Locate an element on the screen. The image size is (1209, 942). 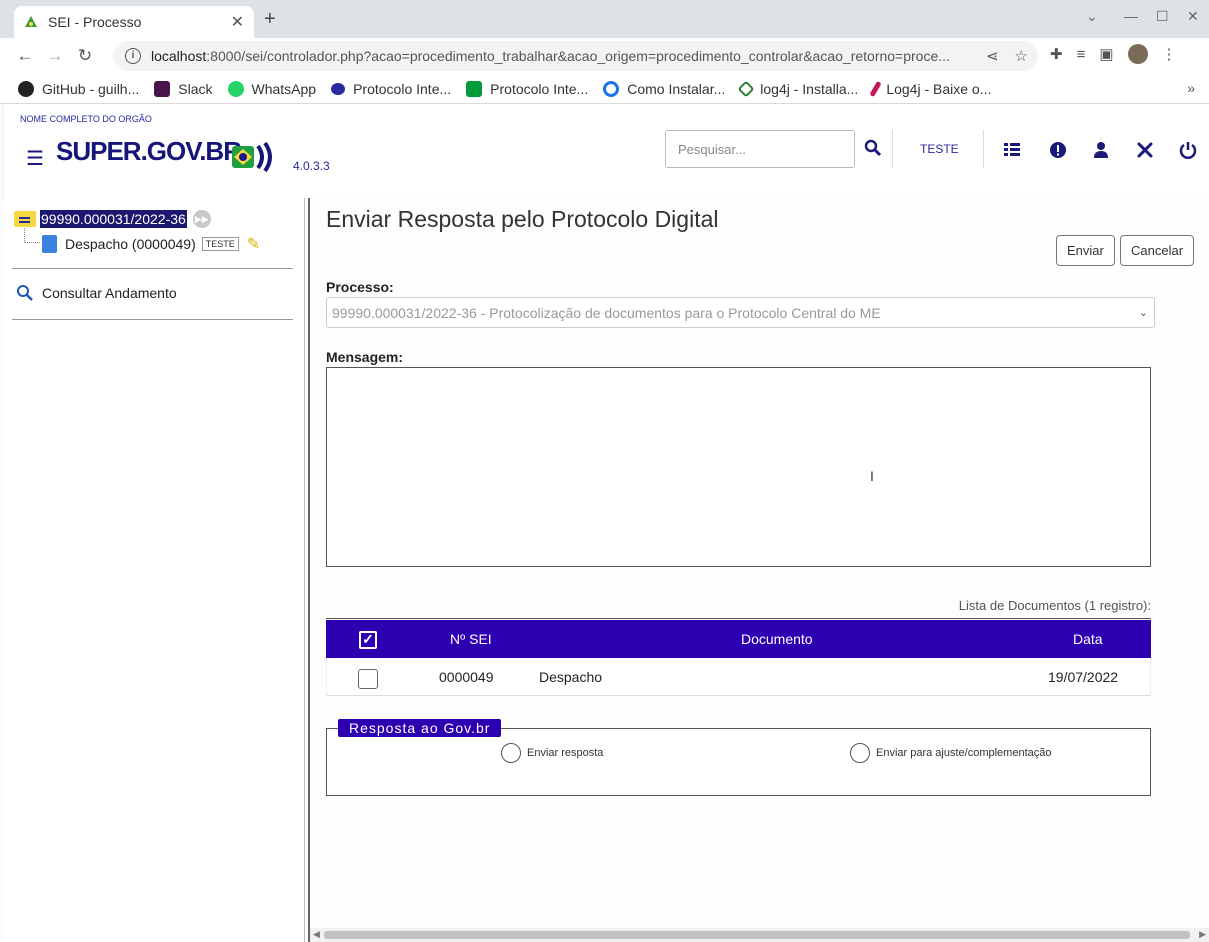
unit-selector: TESTE is located at coordinates (939, 149).